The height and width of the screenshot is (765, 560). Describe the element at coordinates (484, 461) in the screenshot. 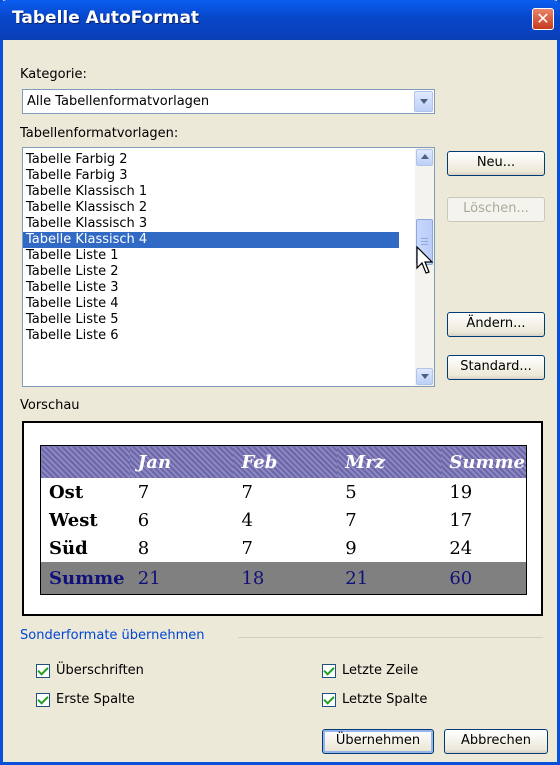

I see `preview-header-cell: Summe` at that location.